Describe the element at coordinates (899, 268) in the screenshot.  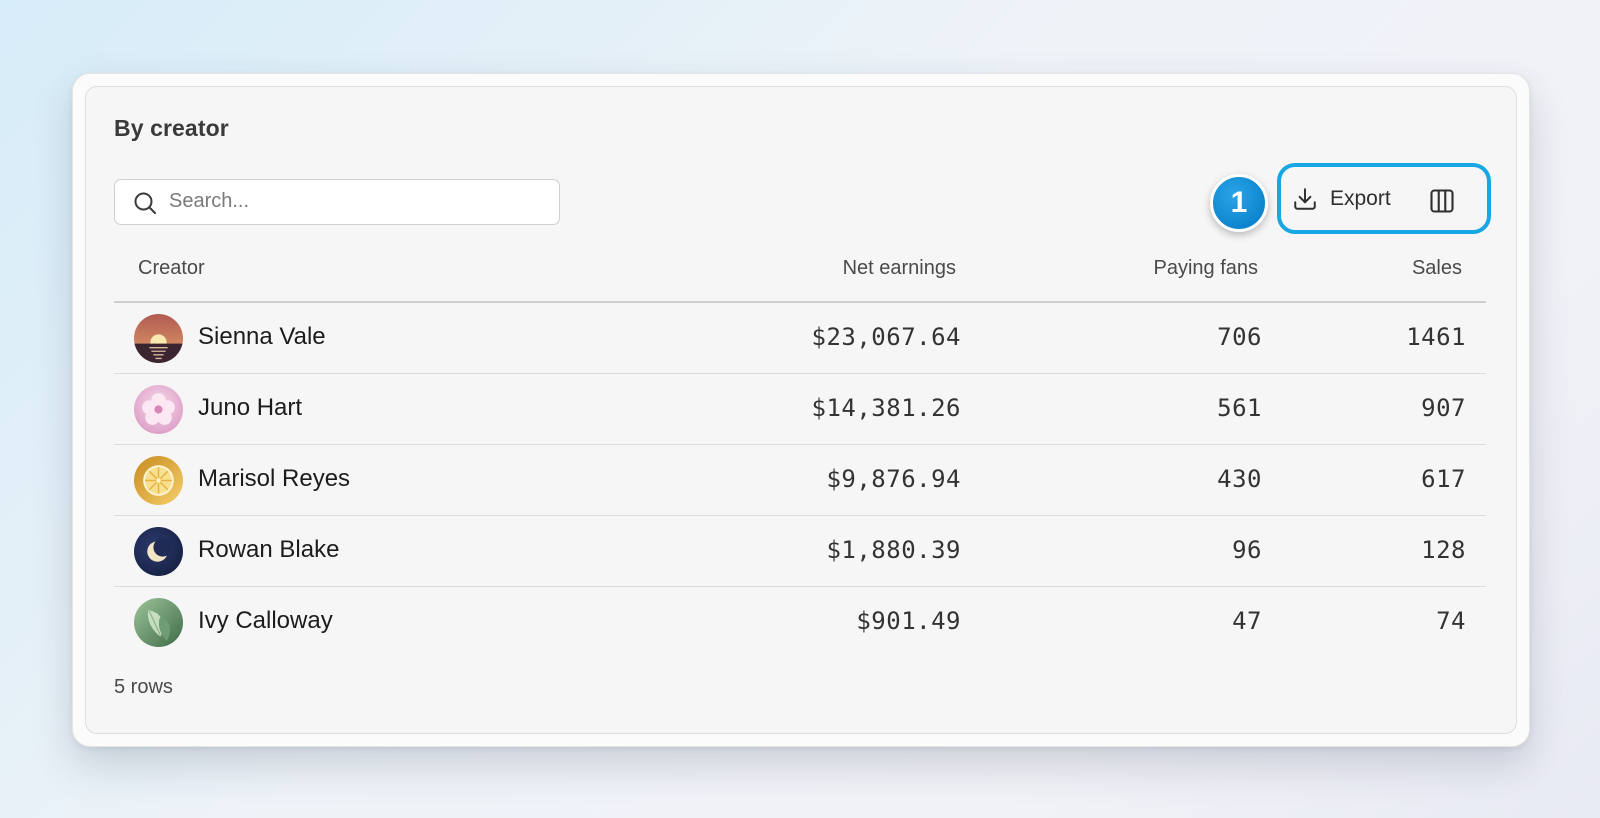
I see `column-header-net-earnings: Net earnings` at that location.